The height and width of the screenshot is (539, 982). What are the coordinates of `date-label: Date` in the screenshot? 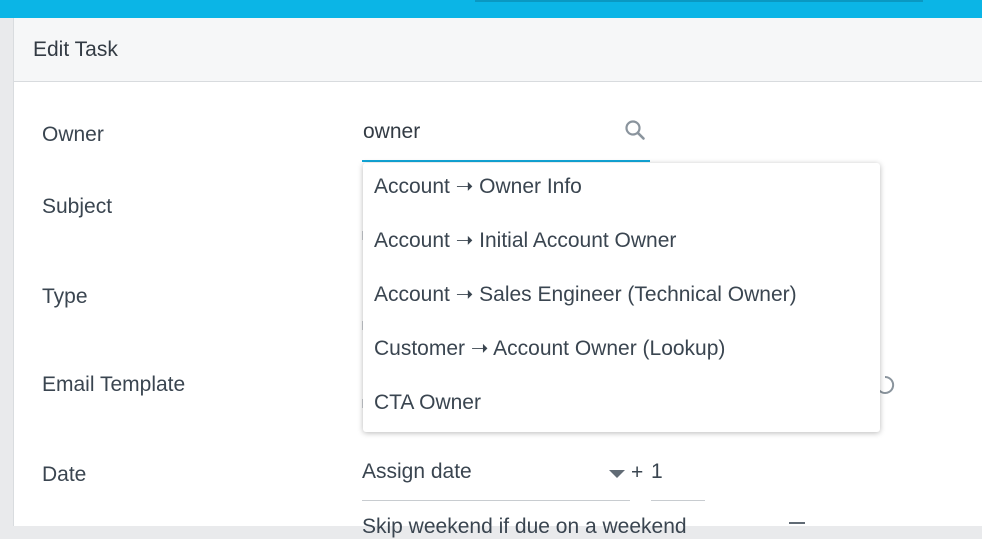 It's located at (64, 474).